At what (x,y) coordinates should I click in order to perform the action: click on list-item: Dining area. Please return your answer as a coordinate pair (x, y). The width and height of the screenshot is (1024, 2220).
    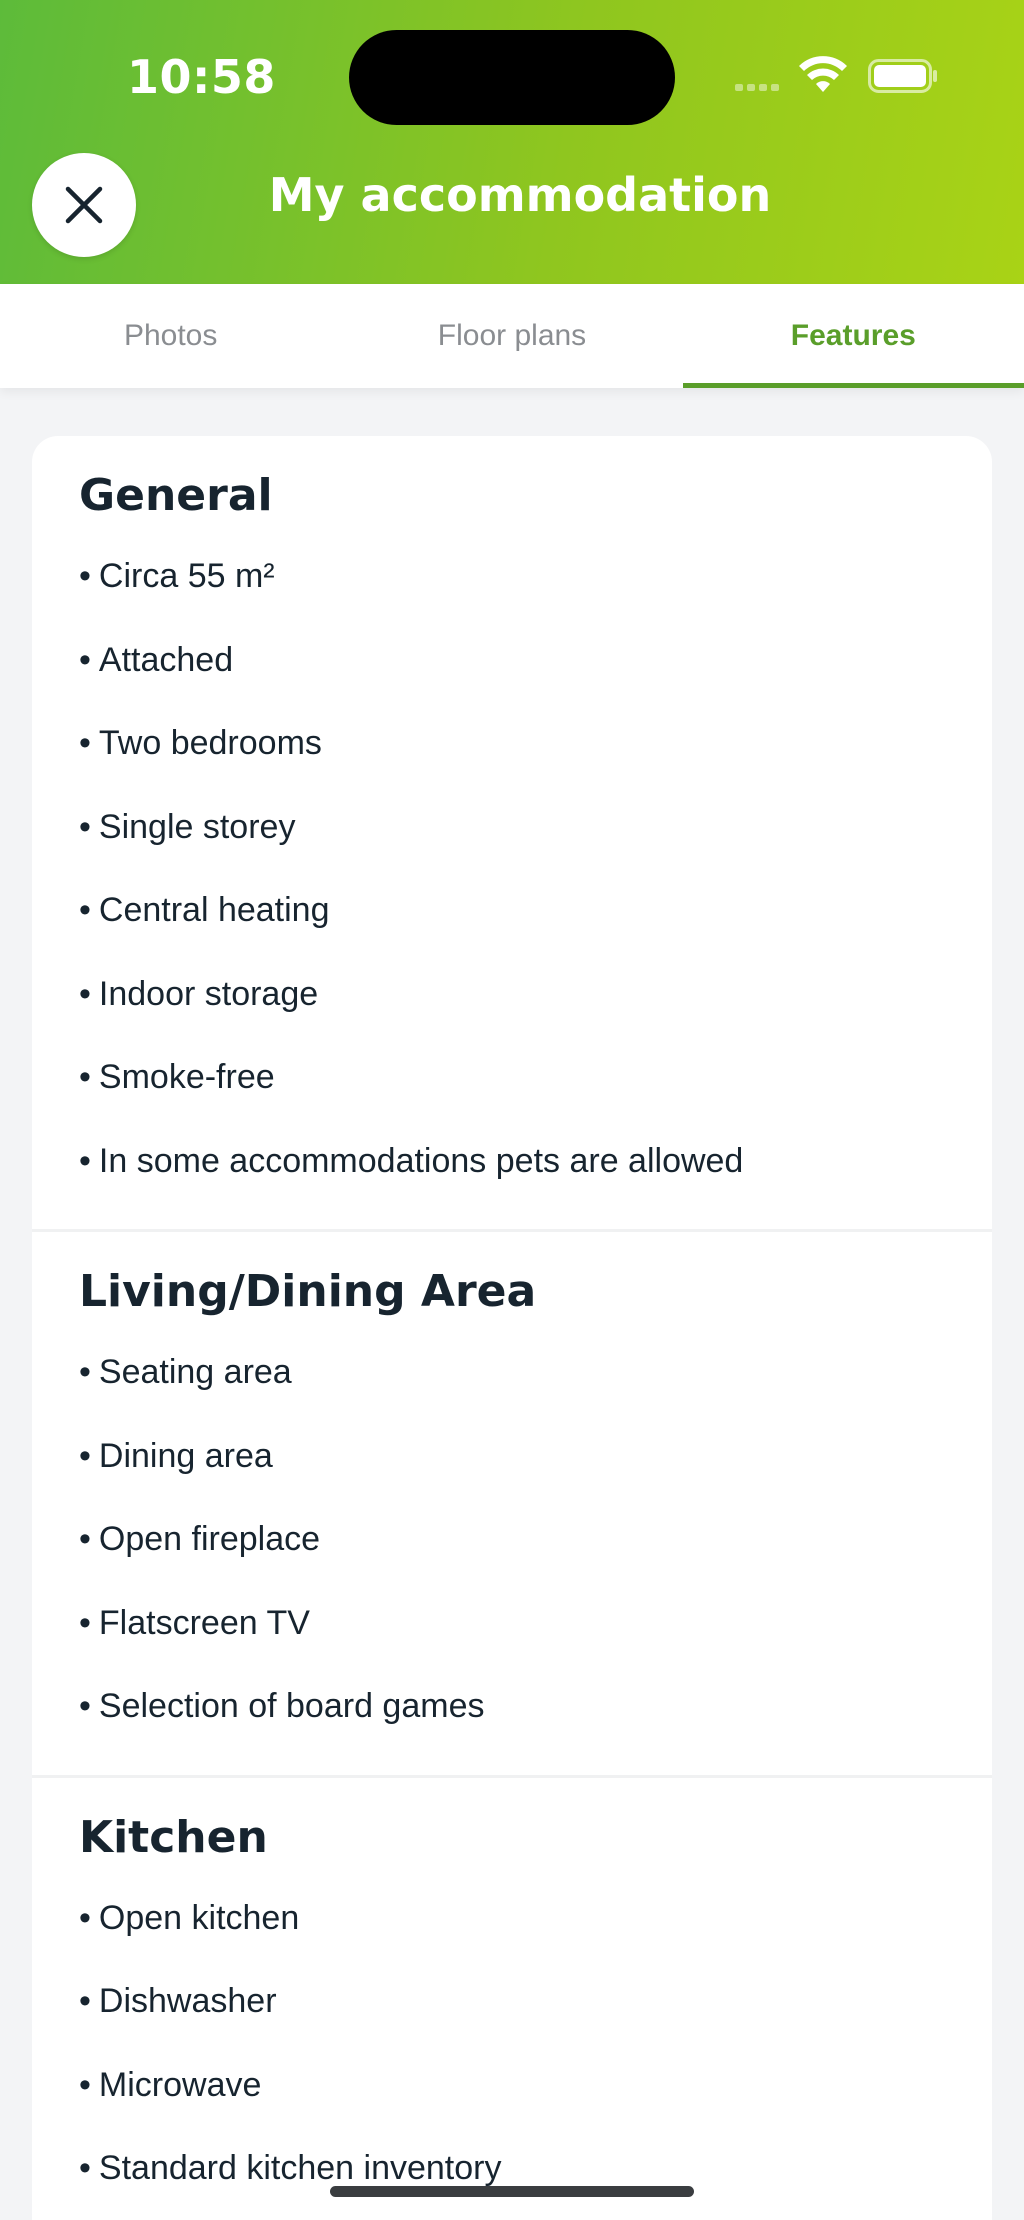
    Looking at the image, I should click on (512, 1457).